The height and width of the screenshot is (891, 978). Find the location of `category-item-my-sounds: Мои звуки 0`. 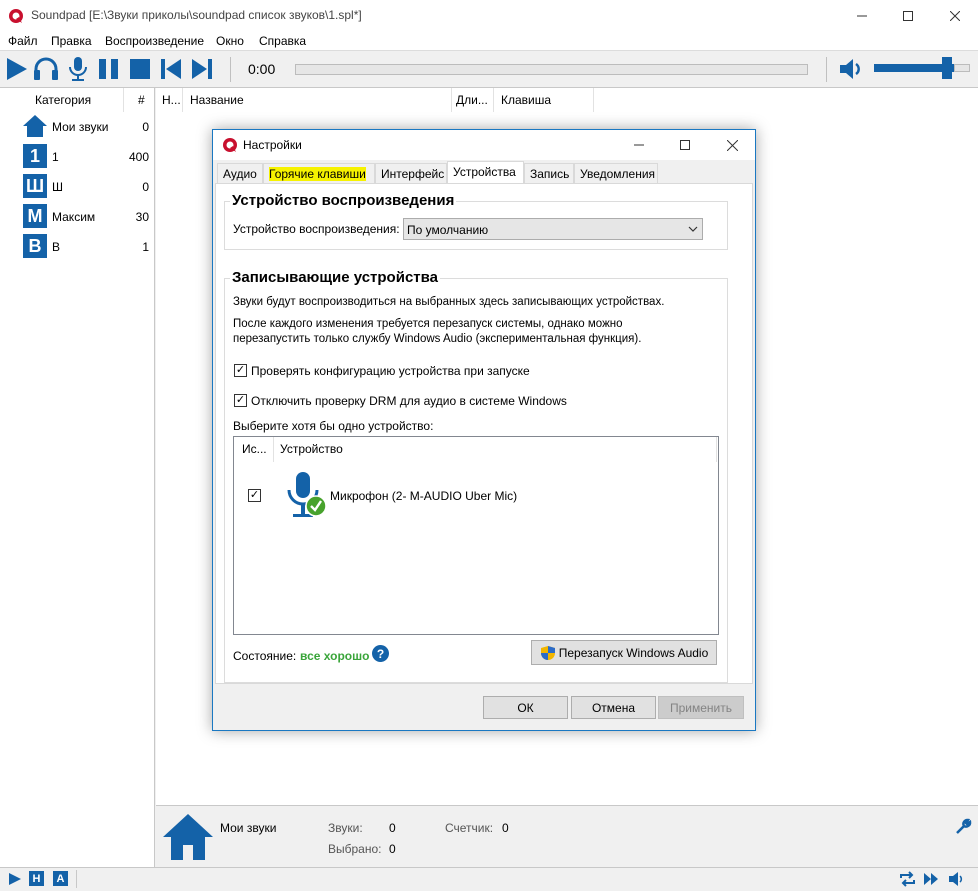

category-item-my-sounds: Мои звуки 0 is located at coordinates (77, 126).